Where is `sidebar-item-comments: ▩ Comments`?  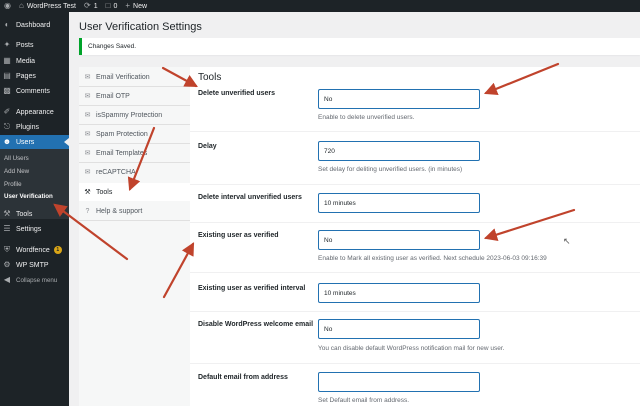
sidebar-item-comments: ▩ Comments is located at coordinates (34, 91).